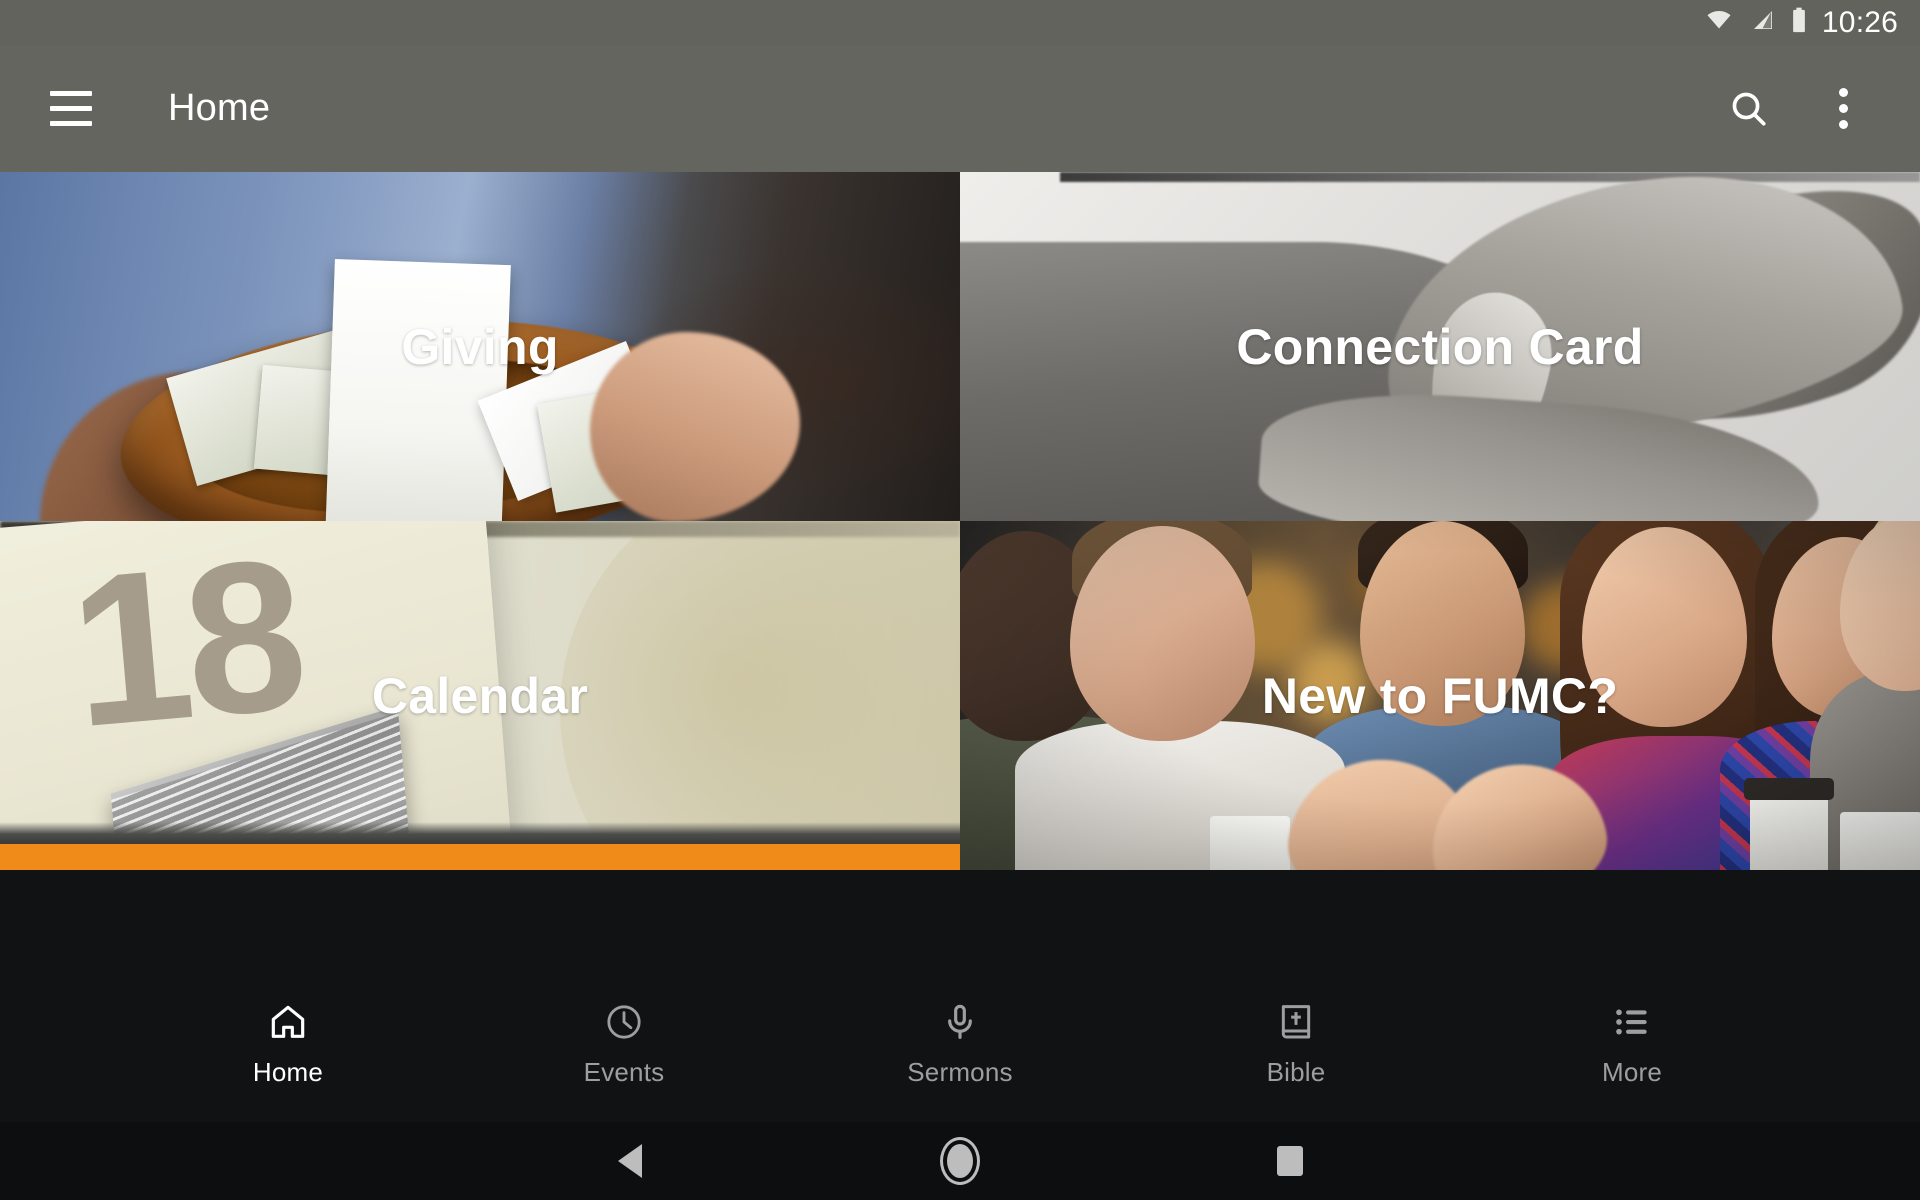 The width and height of the screenshot is (1920, 1200). I want to click on tile-calendar: 18 Calendar, so click(480, 695).